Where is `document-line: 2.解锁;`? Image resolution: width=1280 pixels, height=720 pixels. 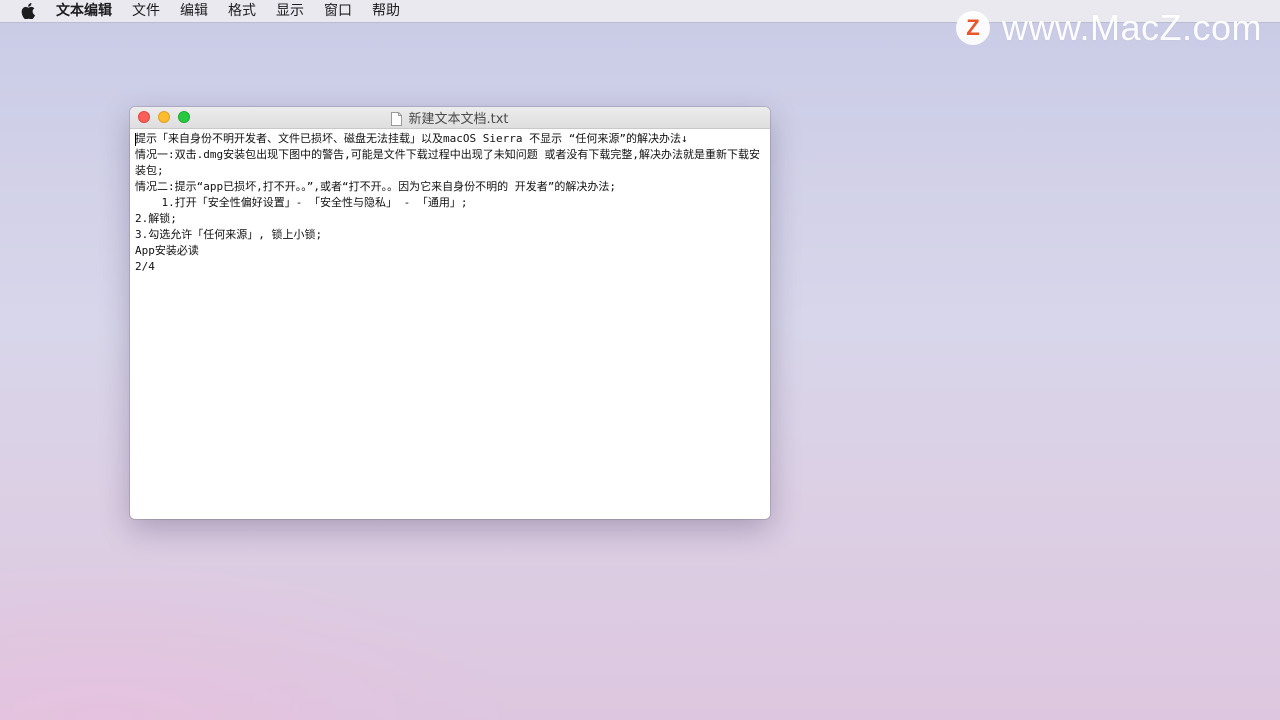 document-line: 2.解锁; is located at coordinates (156, 218).